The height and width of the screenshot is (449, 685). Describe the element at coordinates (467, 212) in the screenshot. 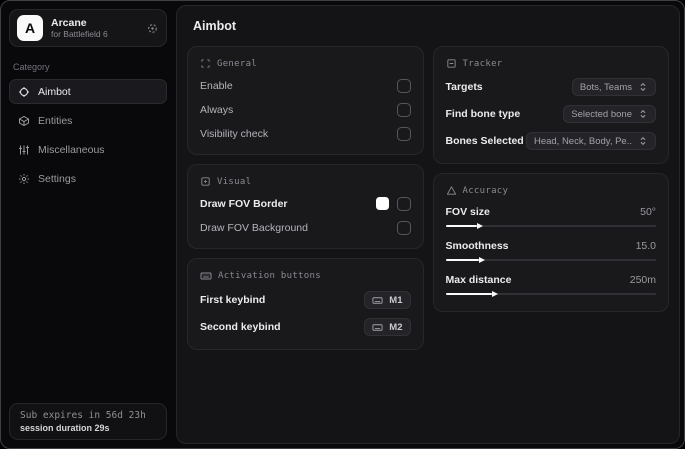

I see `setting-label: FOV size` at that location.